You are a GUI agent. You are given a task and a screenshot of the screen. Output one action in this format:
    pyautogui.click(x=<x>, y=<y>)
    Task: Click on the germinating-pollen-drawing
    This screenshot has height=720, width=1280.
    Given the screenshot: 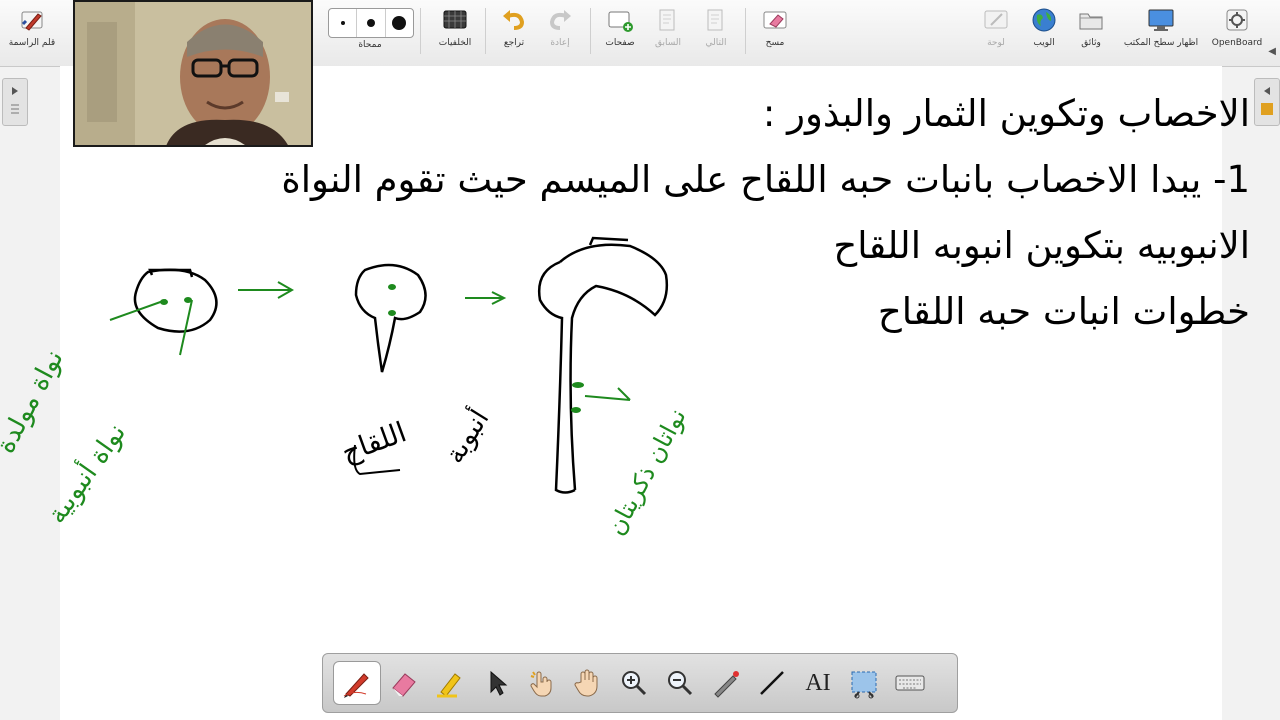 What is the action you would take?
    pyautogui.click(x=390, y=318)
    